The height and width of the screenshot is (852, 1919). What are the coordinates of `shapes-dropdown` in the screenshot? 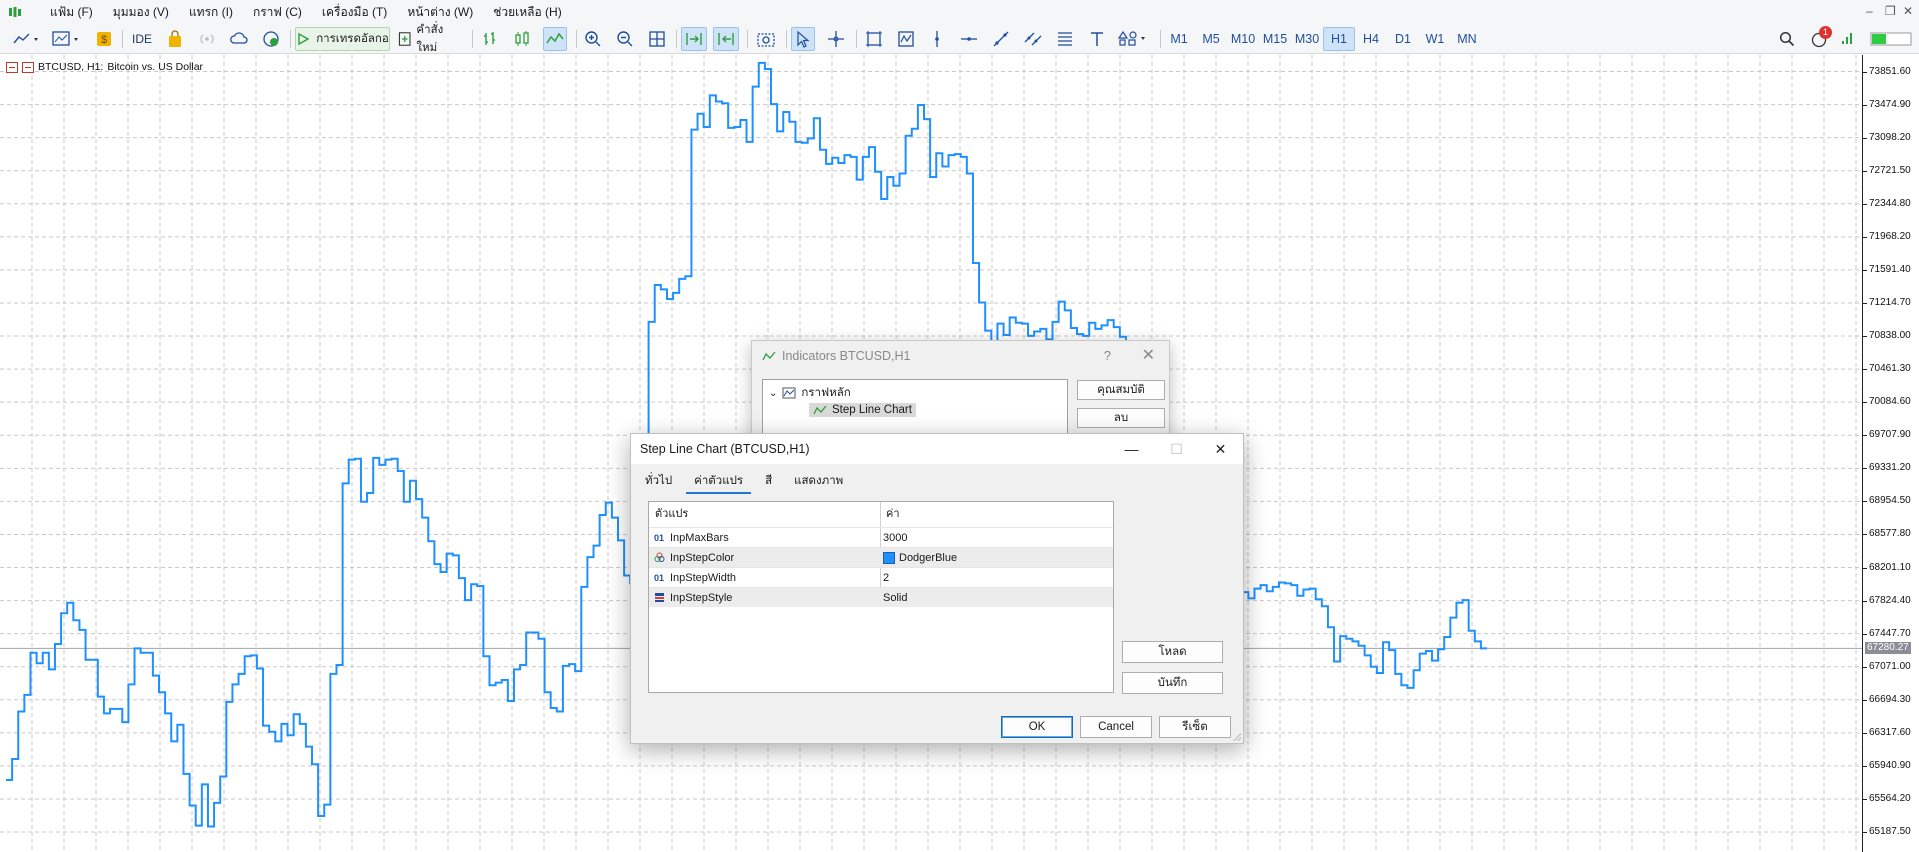 It's located at (1134, 39).